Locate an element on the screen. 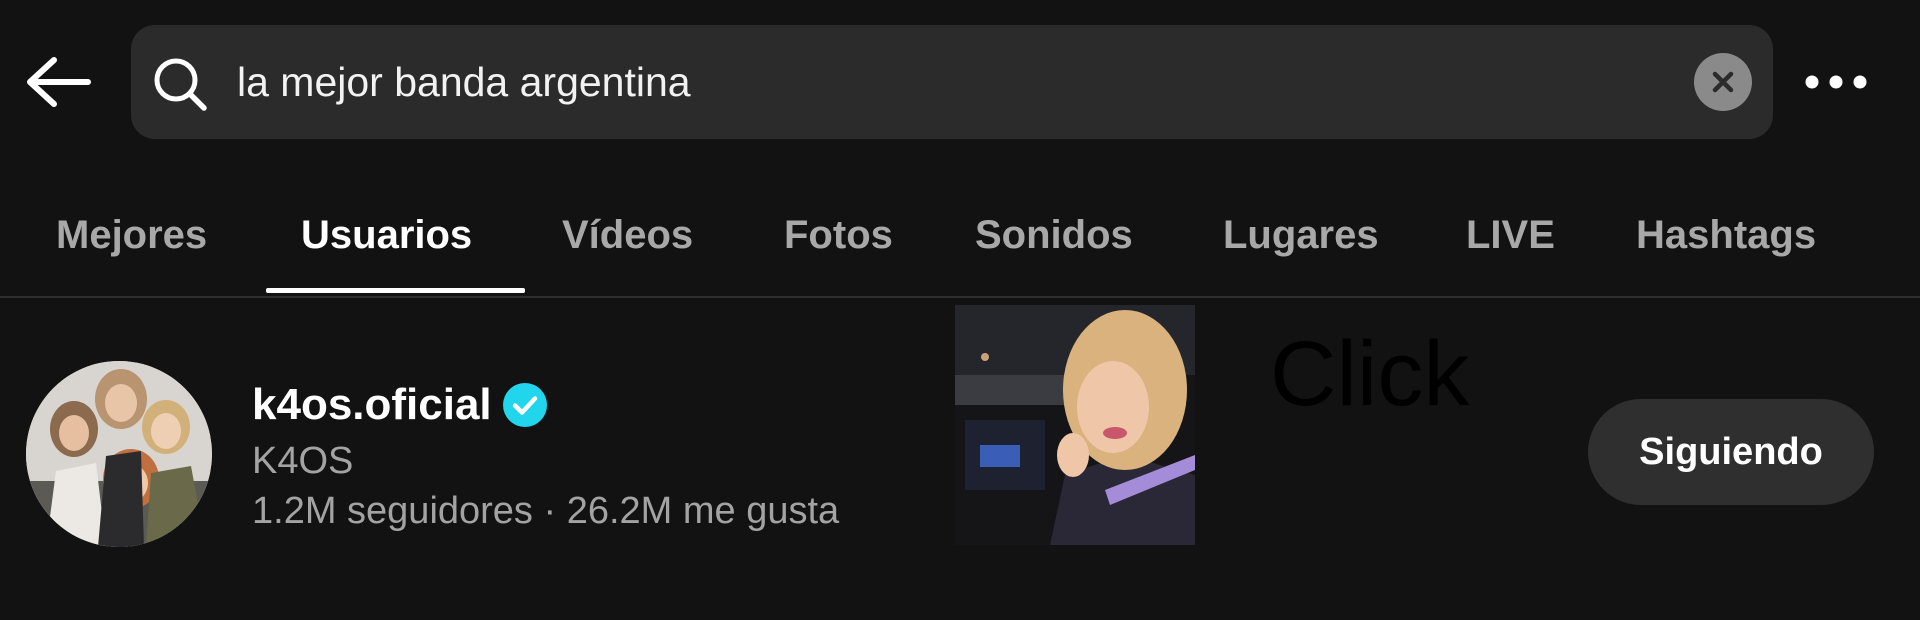  arrow-left-icon is located at coordinates (59, 82).